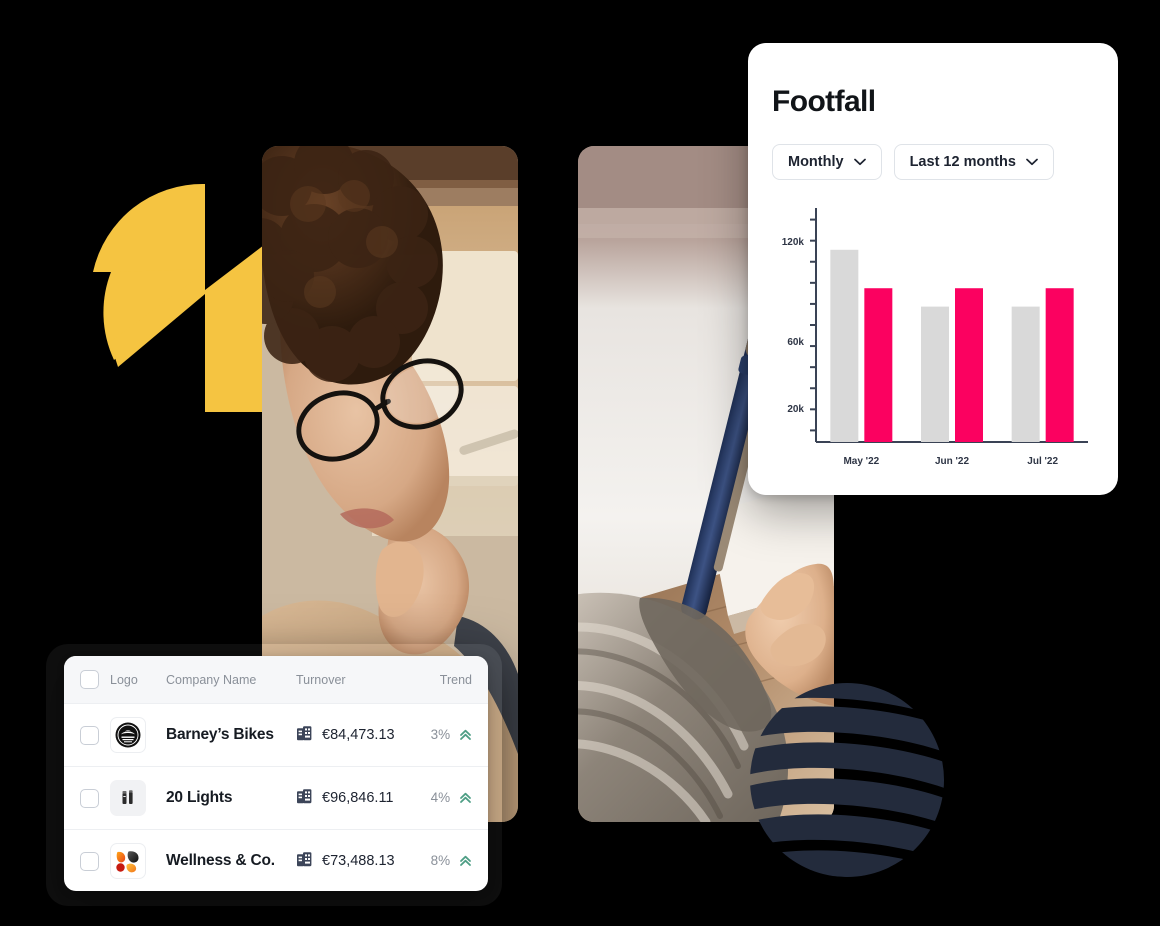 This screenshot has width=1160, height=926. Describe the element at coordinates (456, 680) in the screenshot. I see `column-header-trend: Trend` at that location.